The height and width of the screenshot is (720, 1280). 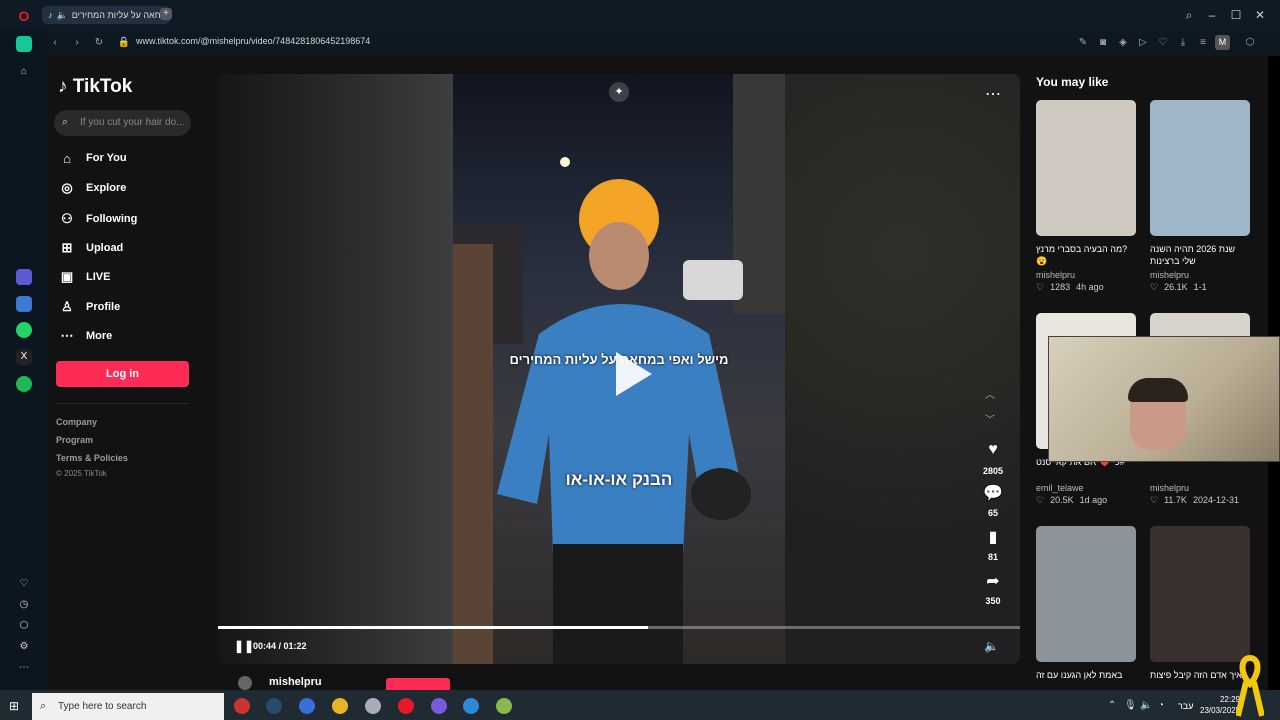 I want to click on extensions-icon: ⬡, so click(x=1250, y=43).